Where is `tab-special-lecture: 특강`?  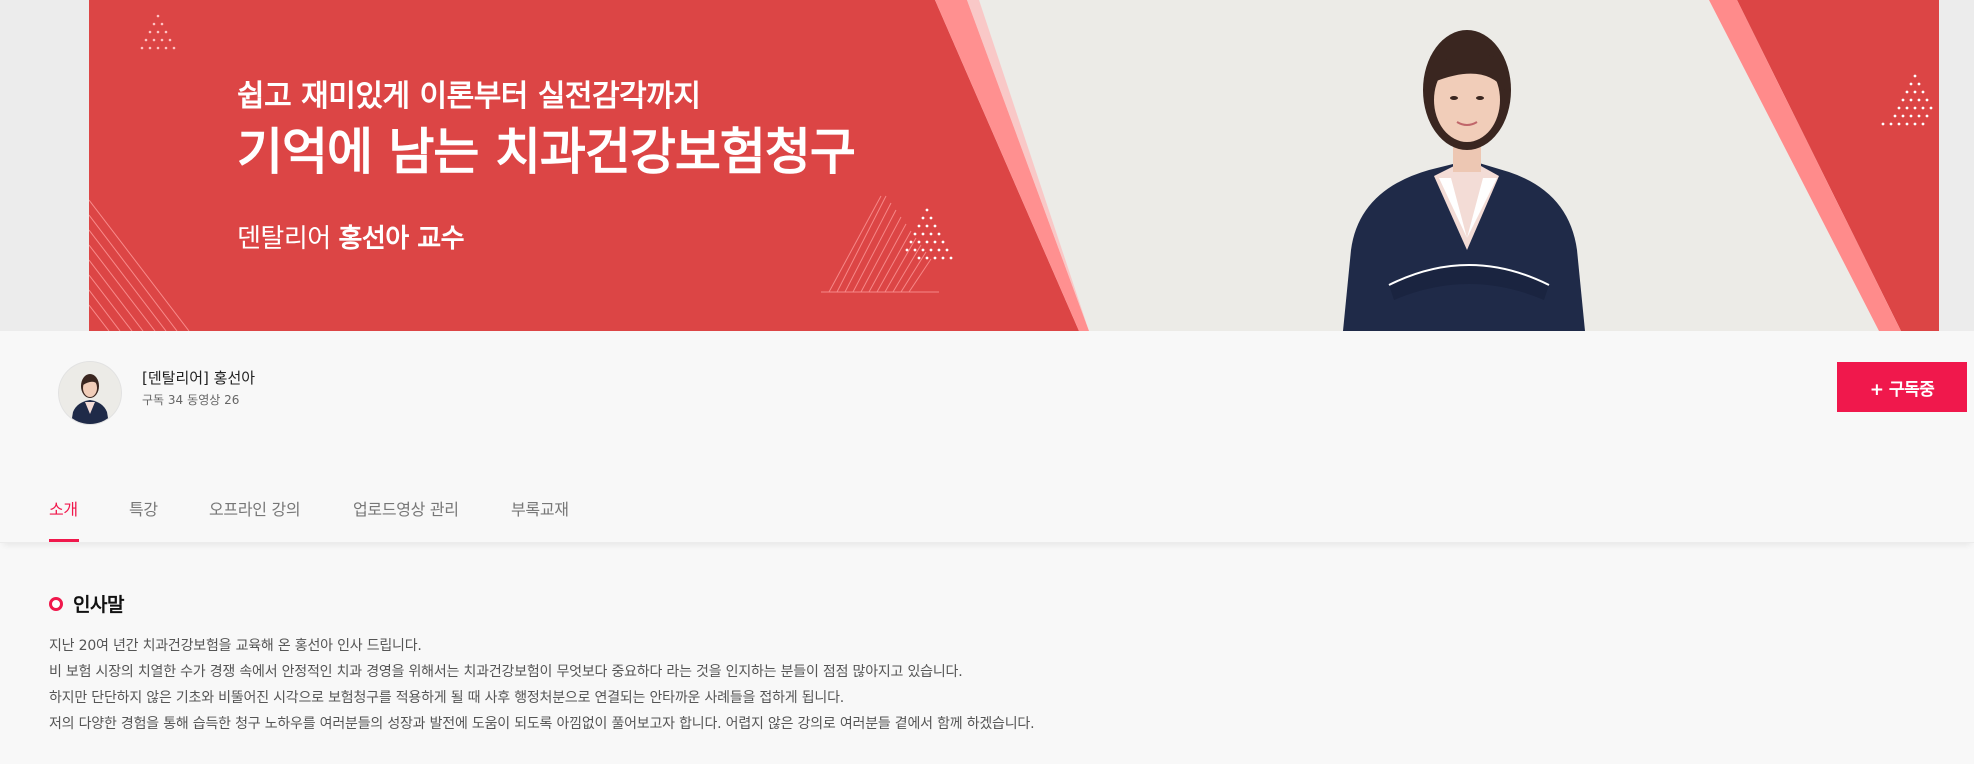
tab-special-lecture: 특강 is located at coordinates (143, 508).